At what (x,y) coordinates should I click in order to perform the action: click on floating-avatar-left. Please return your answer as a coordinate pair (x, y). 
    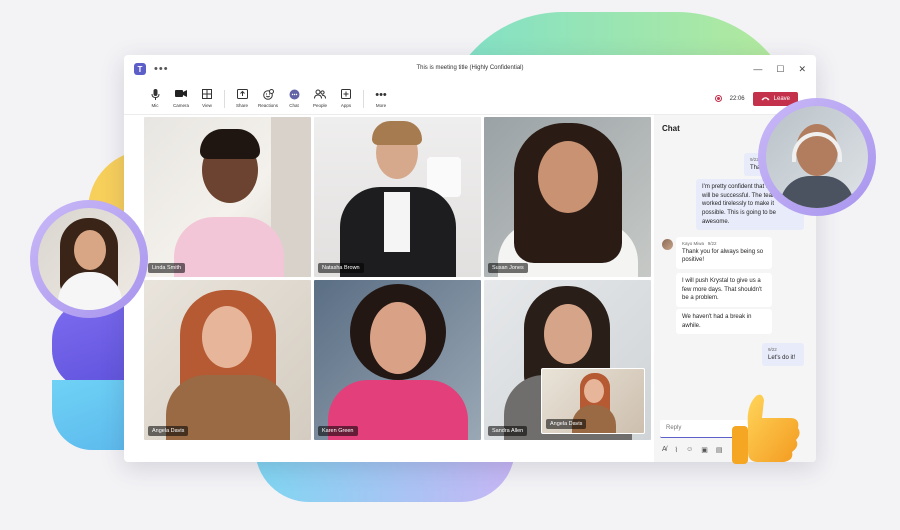
    Looking at the image, I should click on (89, 259).